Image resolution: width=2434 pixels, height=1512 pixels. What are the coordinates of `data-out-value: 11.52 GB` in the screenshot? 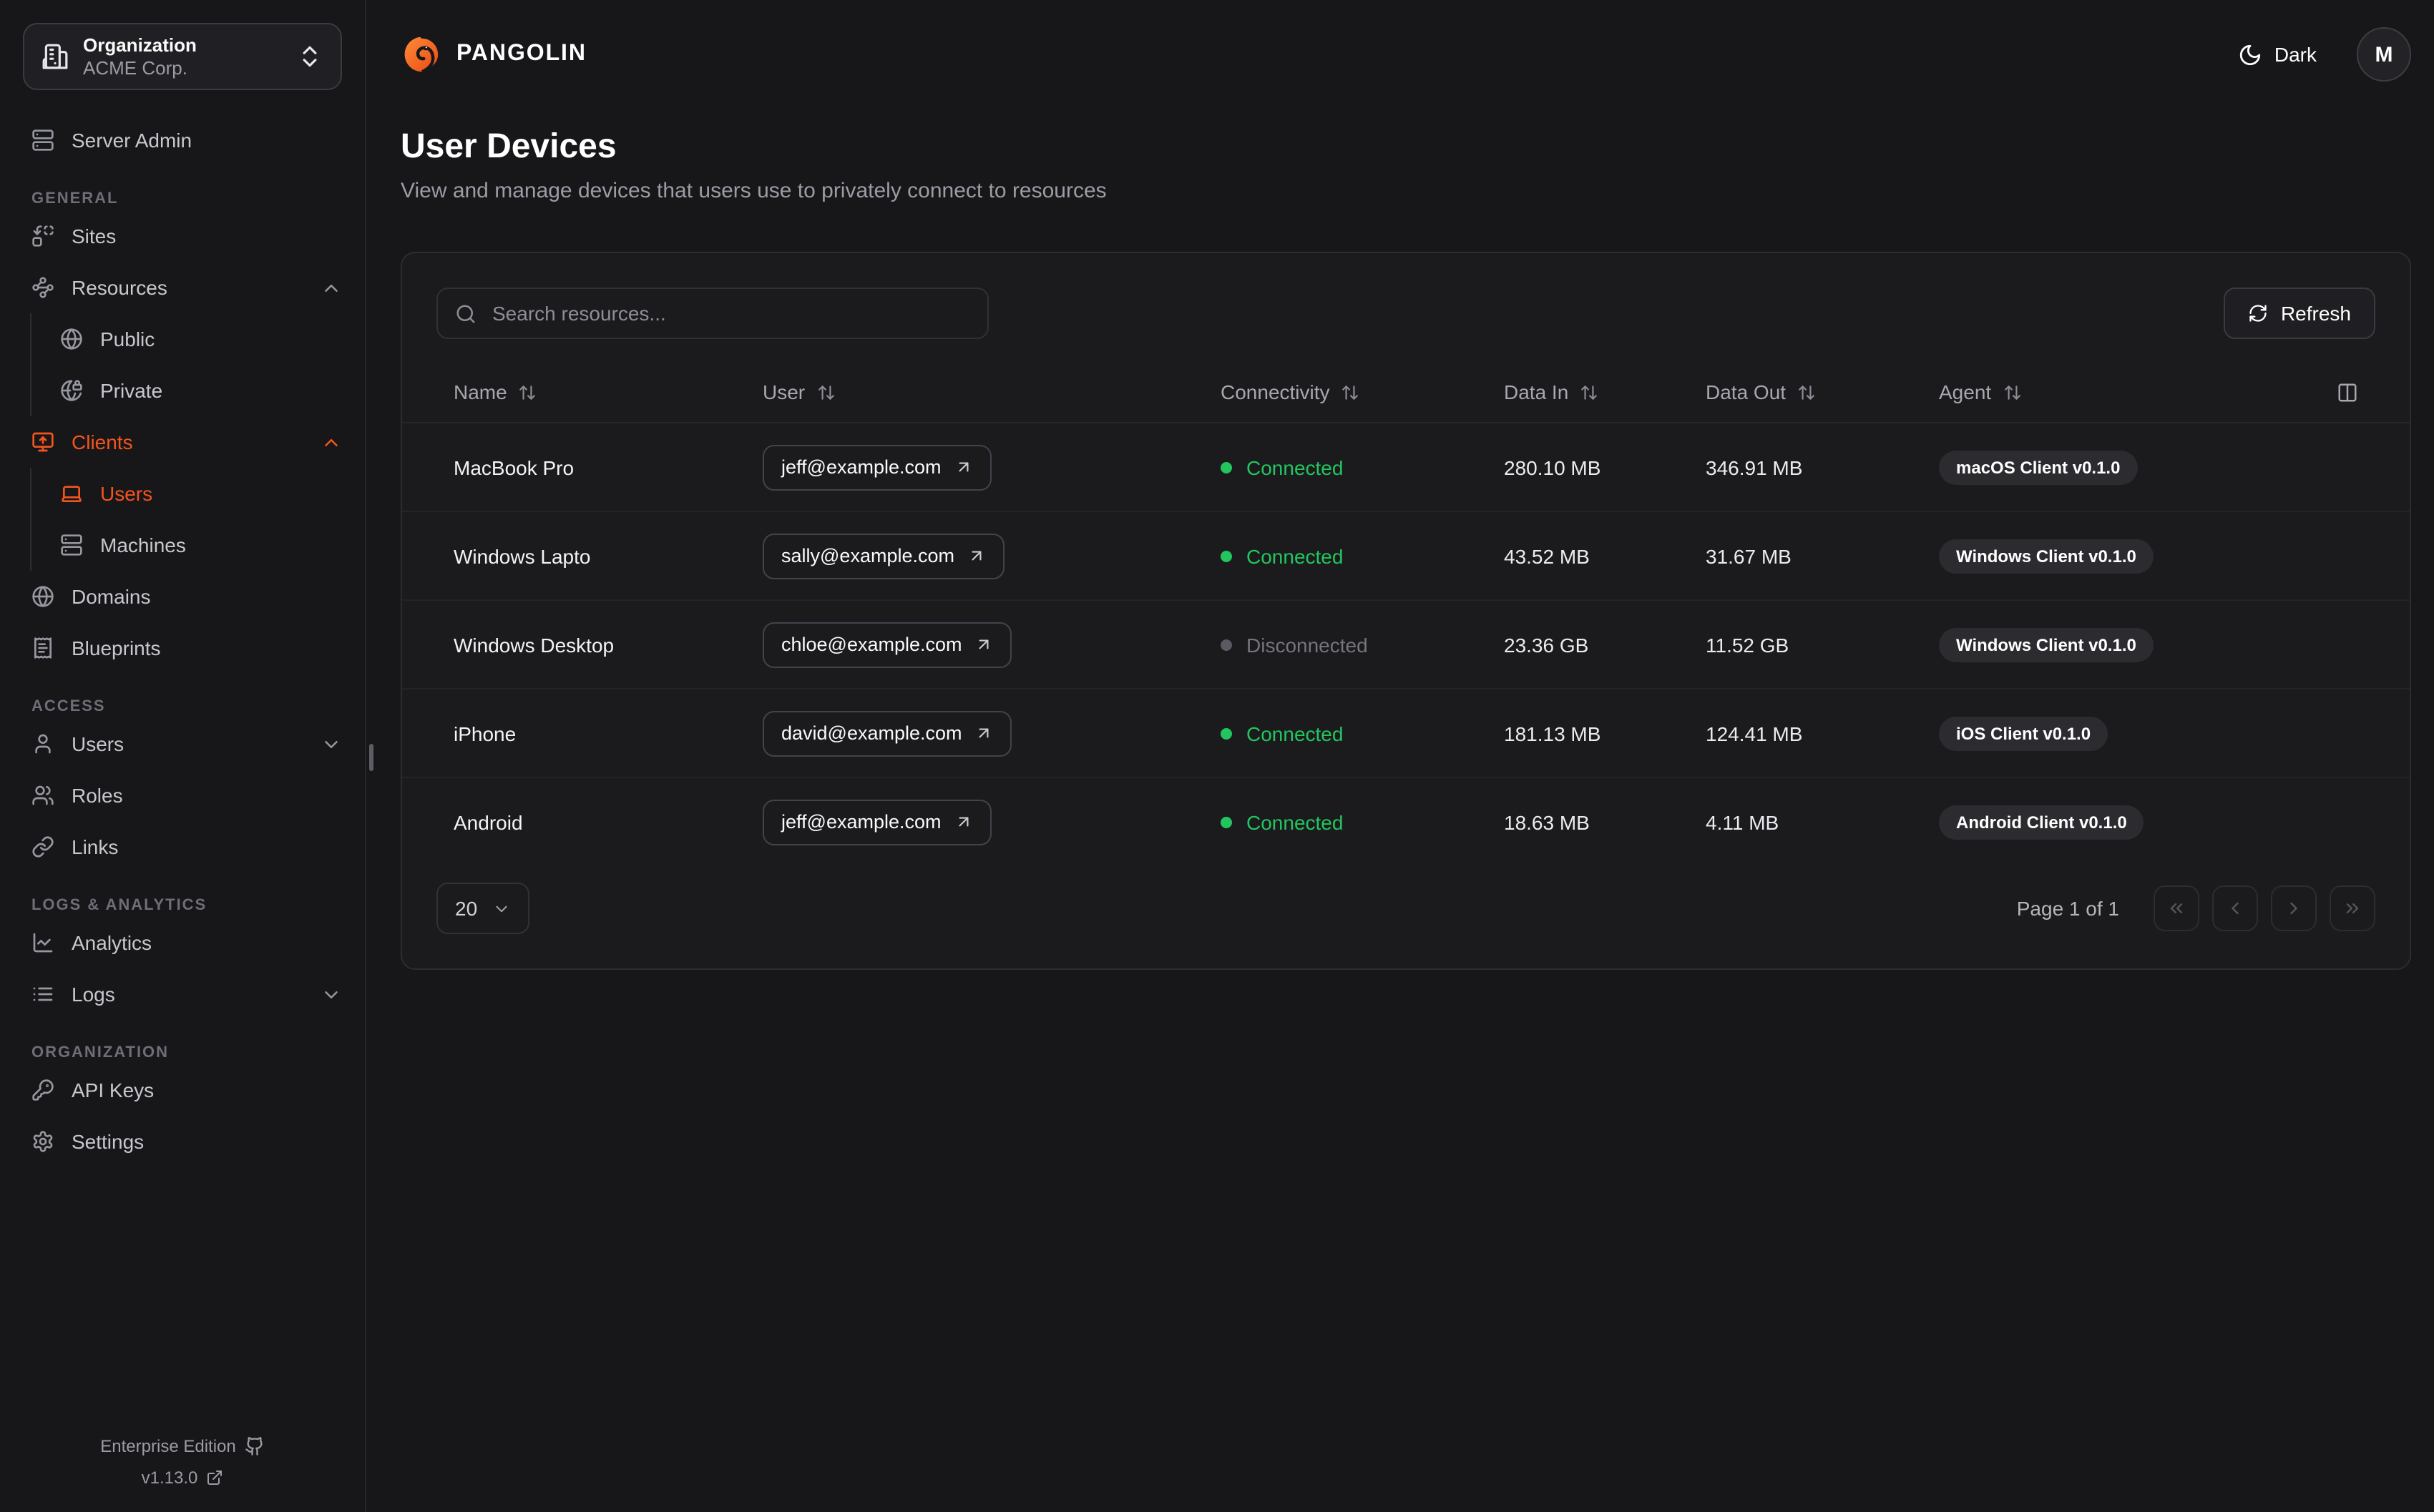 It's located at (1747, 644).